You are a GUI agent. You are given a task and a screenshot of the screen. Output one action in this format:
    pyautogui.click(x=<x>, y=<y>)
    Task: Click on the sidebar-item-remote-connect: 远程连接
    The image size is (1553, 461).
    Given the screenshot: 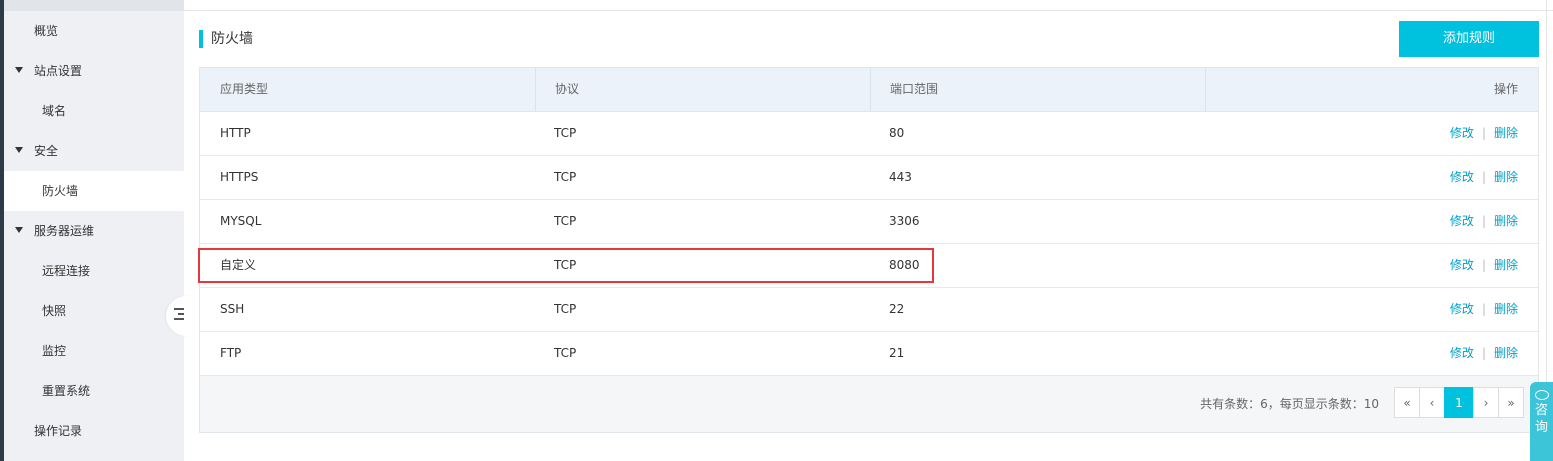 What is the action you would take?
    pyautogui.click(x=94, y=271)
    